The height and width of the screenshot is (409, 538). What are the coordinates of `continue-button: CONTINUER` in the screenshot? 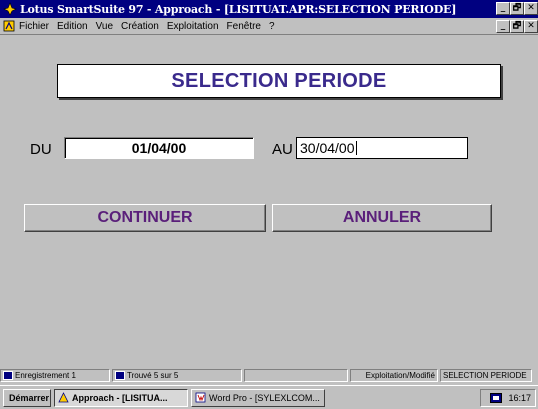 It's located at (145, 218).